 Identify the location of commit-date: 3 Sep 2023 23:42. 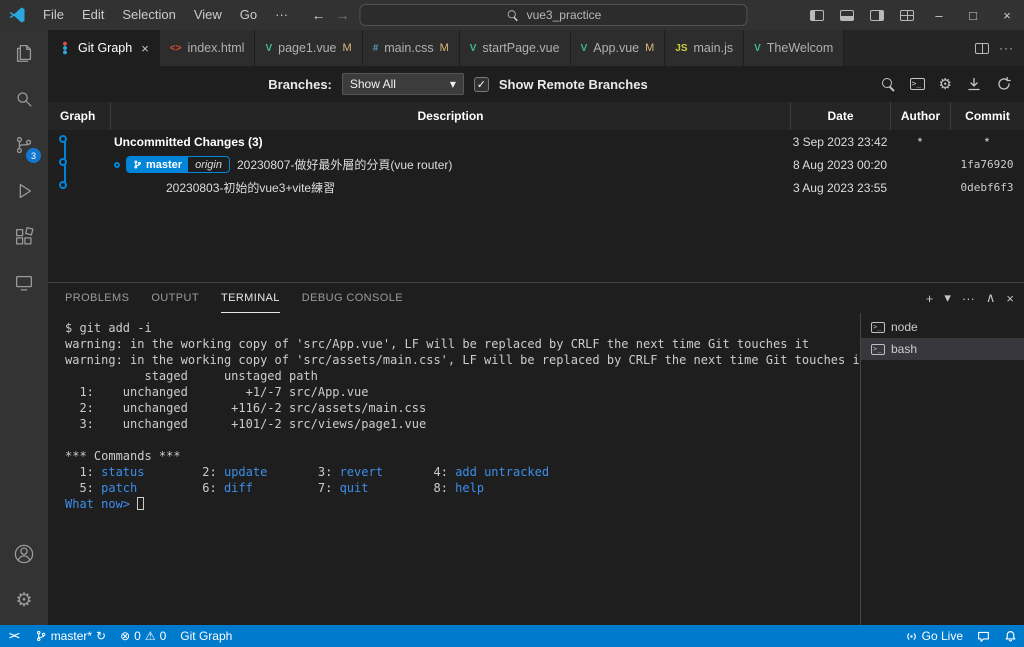
(840, 141).